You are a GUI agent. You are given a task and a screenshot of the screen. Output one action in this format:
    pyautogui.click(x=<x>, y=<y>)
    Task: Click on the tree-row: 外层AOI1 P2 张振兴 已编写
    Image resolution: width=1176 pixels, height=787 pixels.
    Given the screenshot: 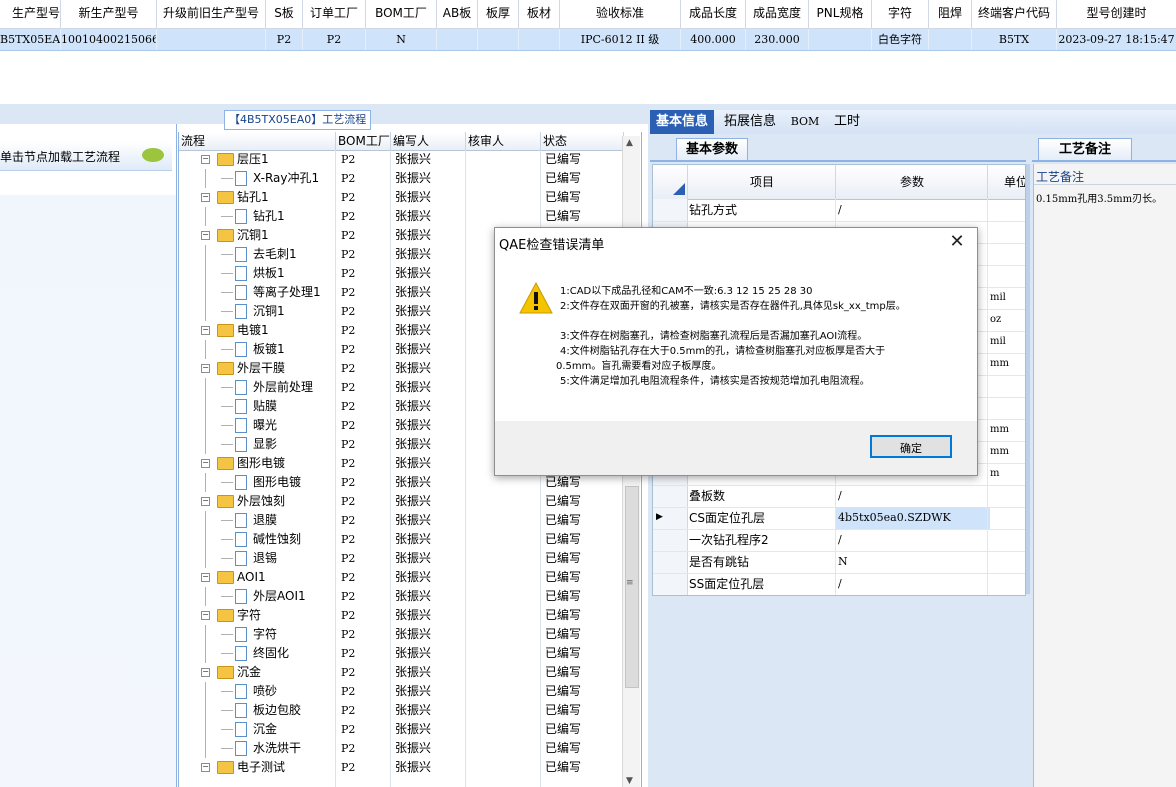 What is the action you would take?
    pyautogui.click(x=401, y=596)
    